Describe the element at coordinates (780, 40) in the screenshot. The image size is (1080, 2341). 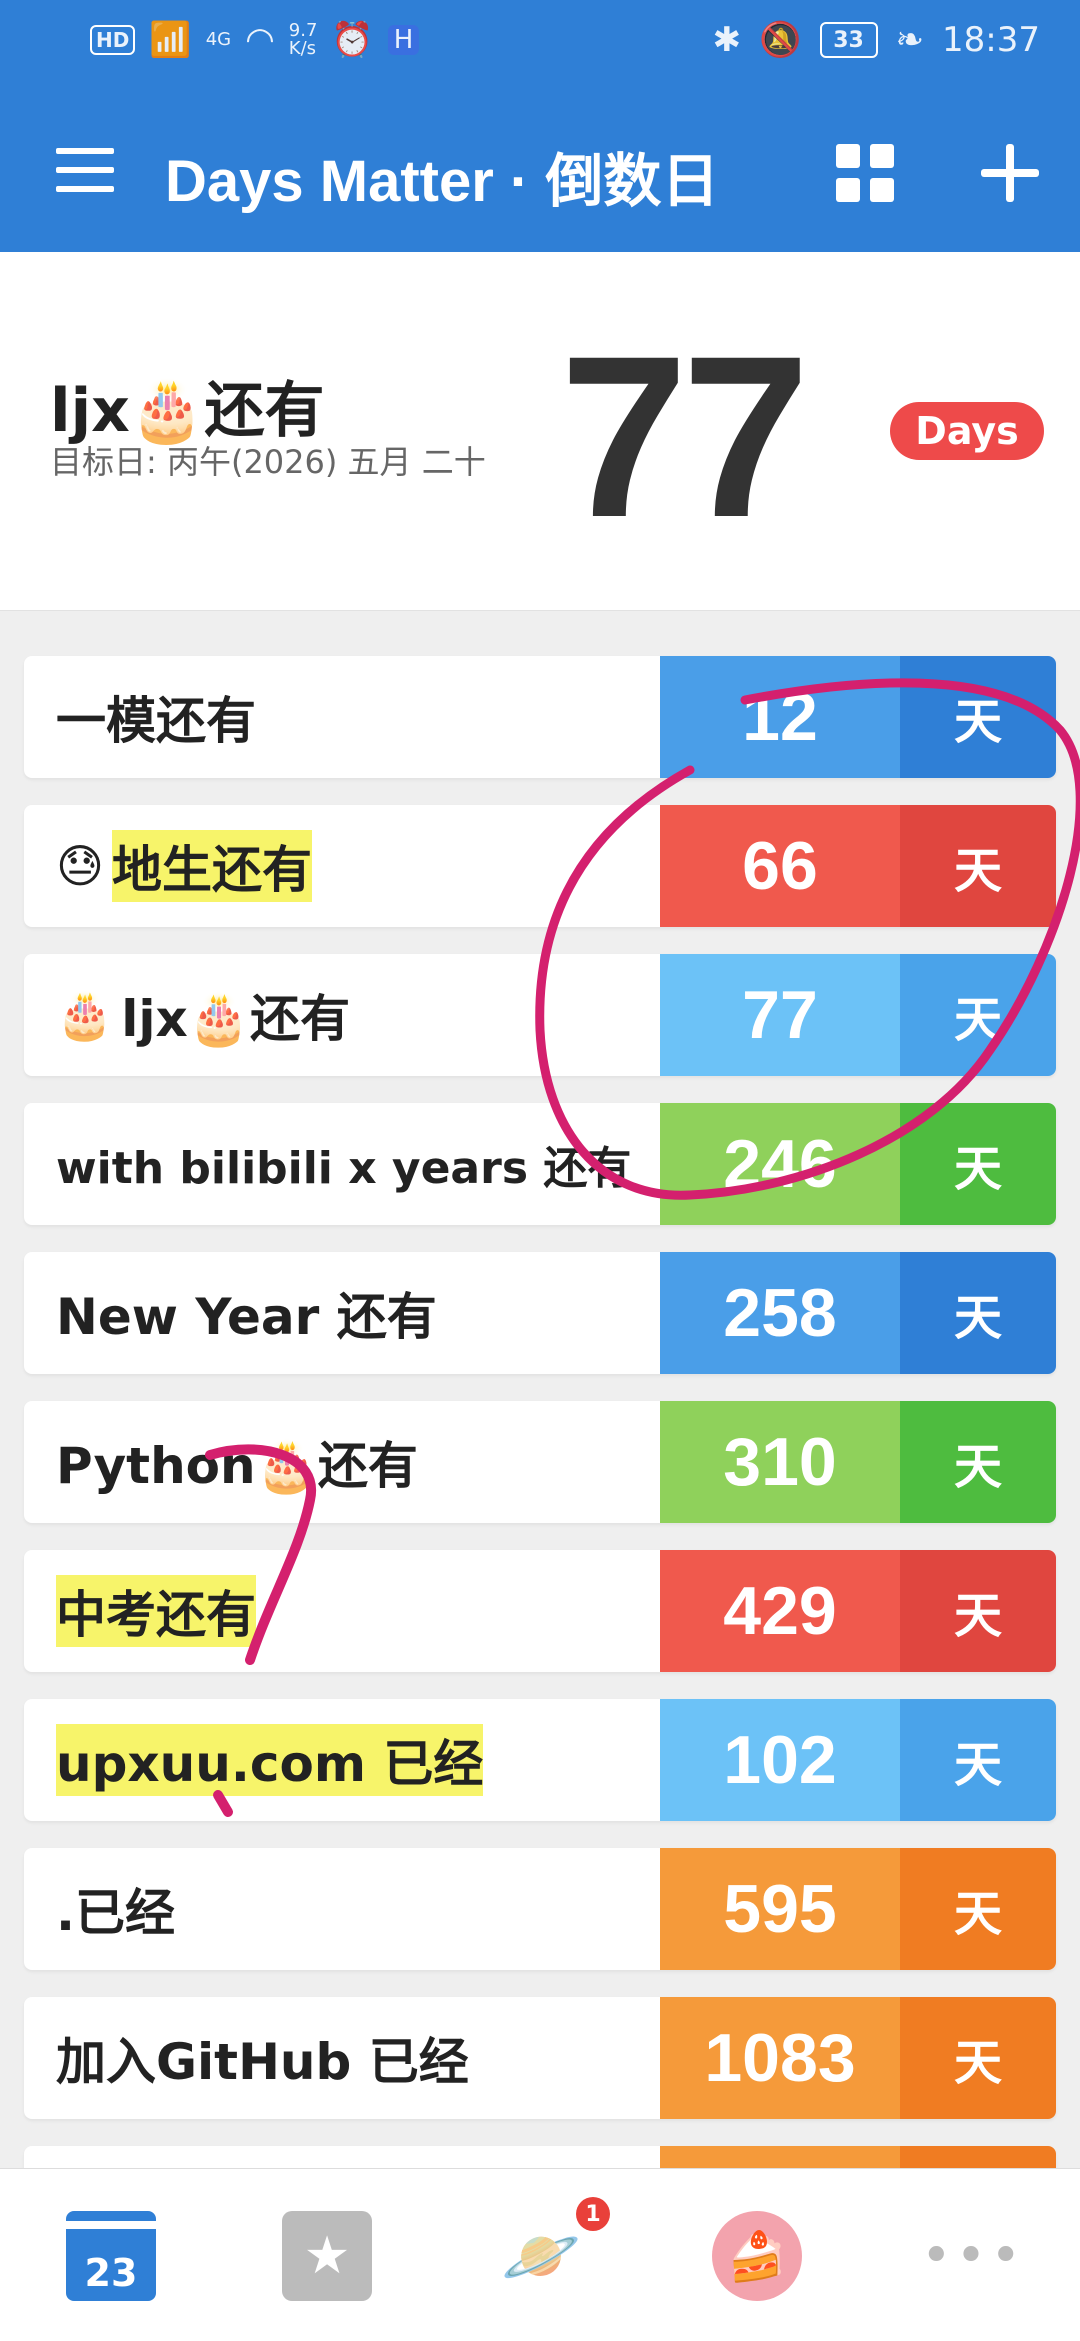
I see `mute-icon: 🔕` at that location.